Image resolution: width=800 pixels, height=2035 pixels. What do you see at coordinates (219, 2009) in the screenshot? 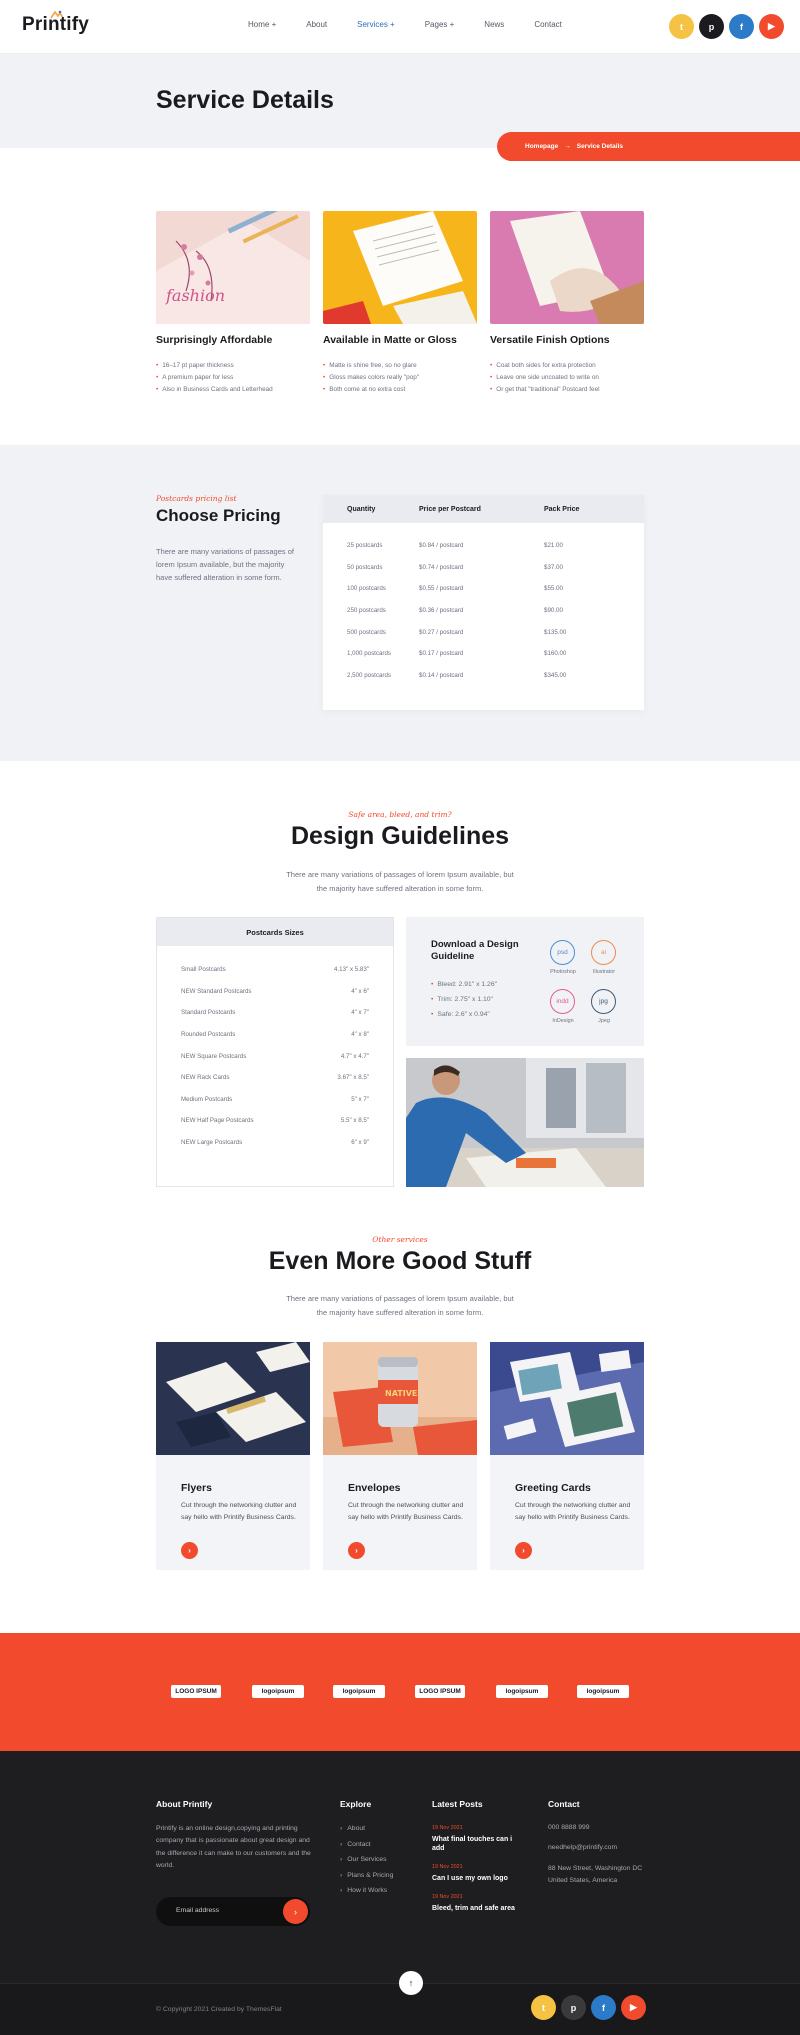
I see `copyright: © Copyright 2021 Created by ThemesFlat` at bounding box center [219, 2009].